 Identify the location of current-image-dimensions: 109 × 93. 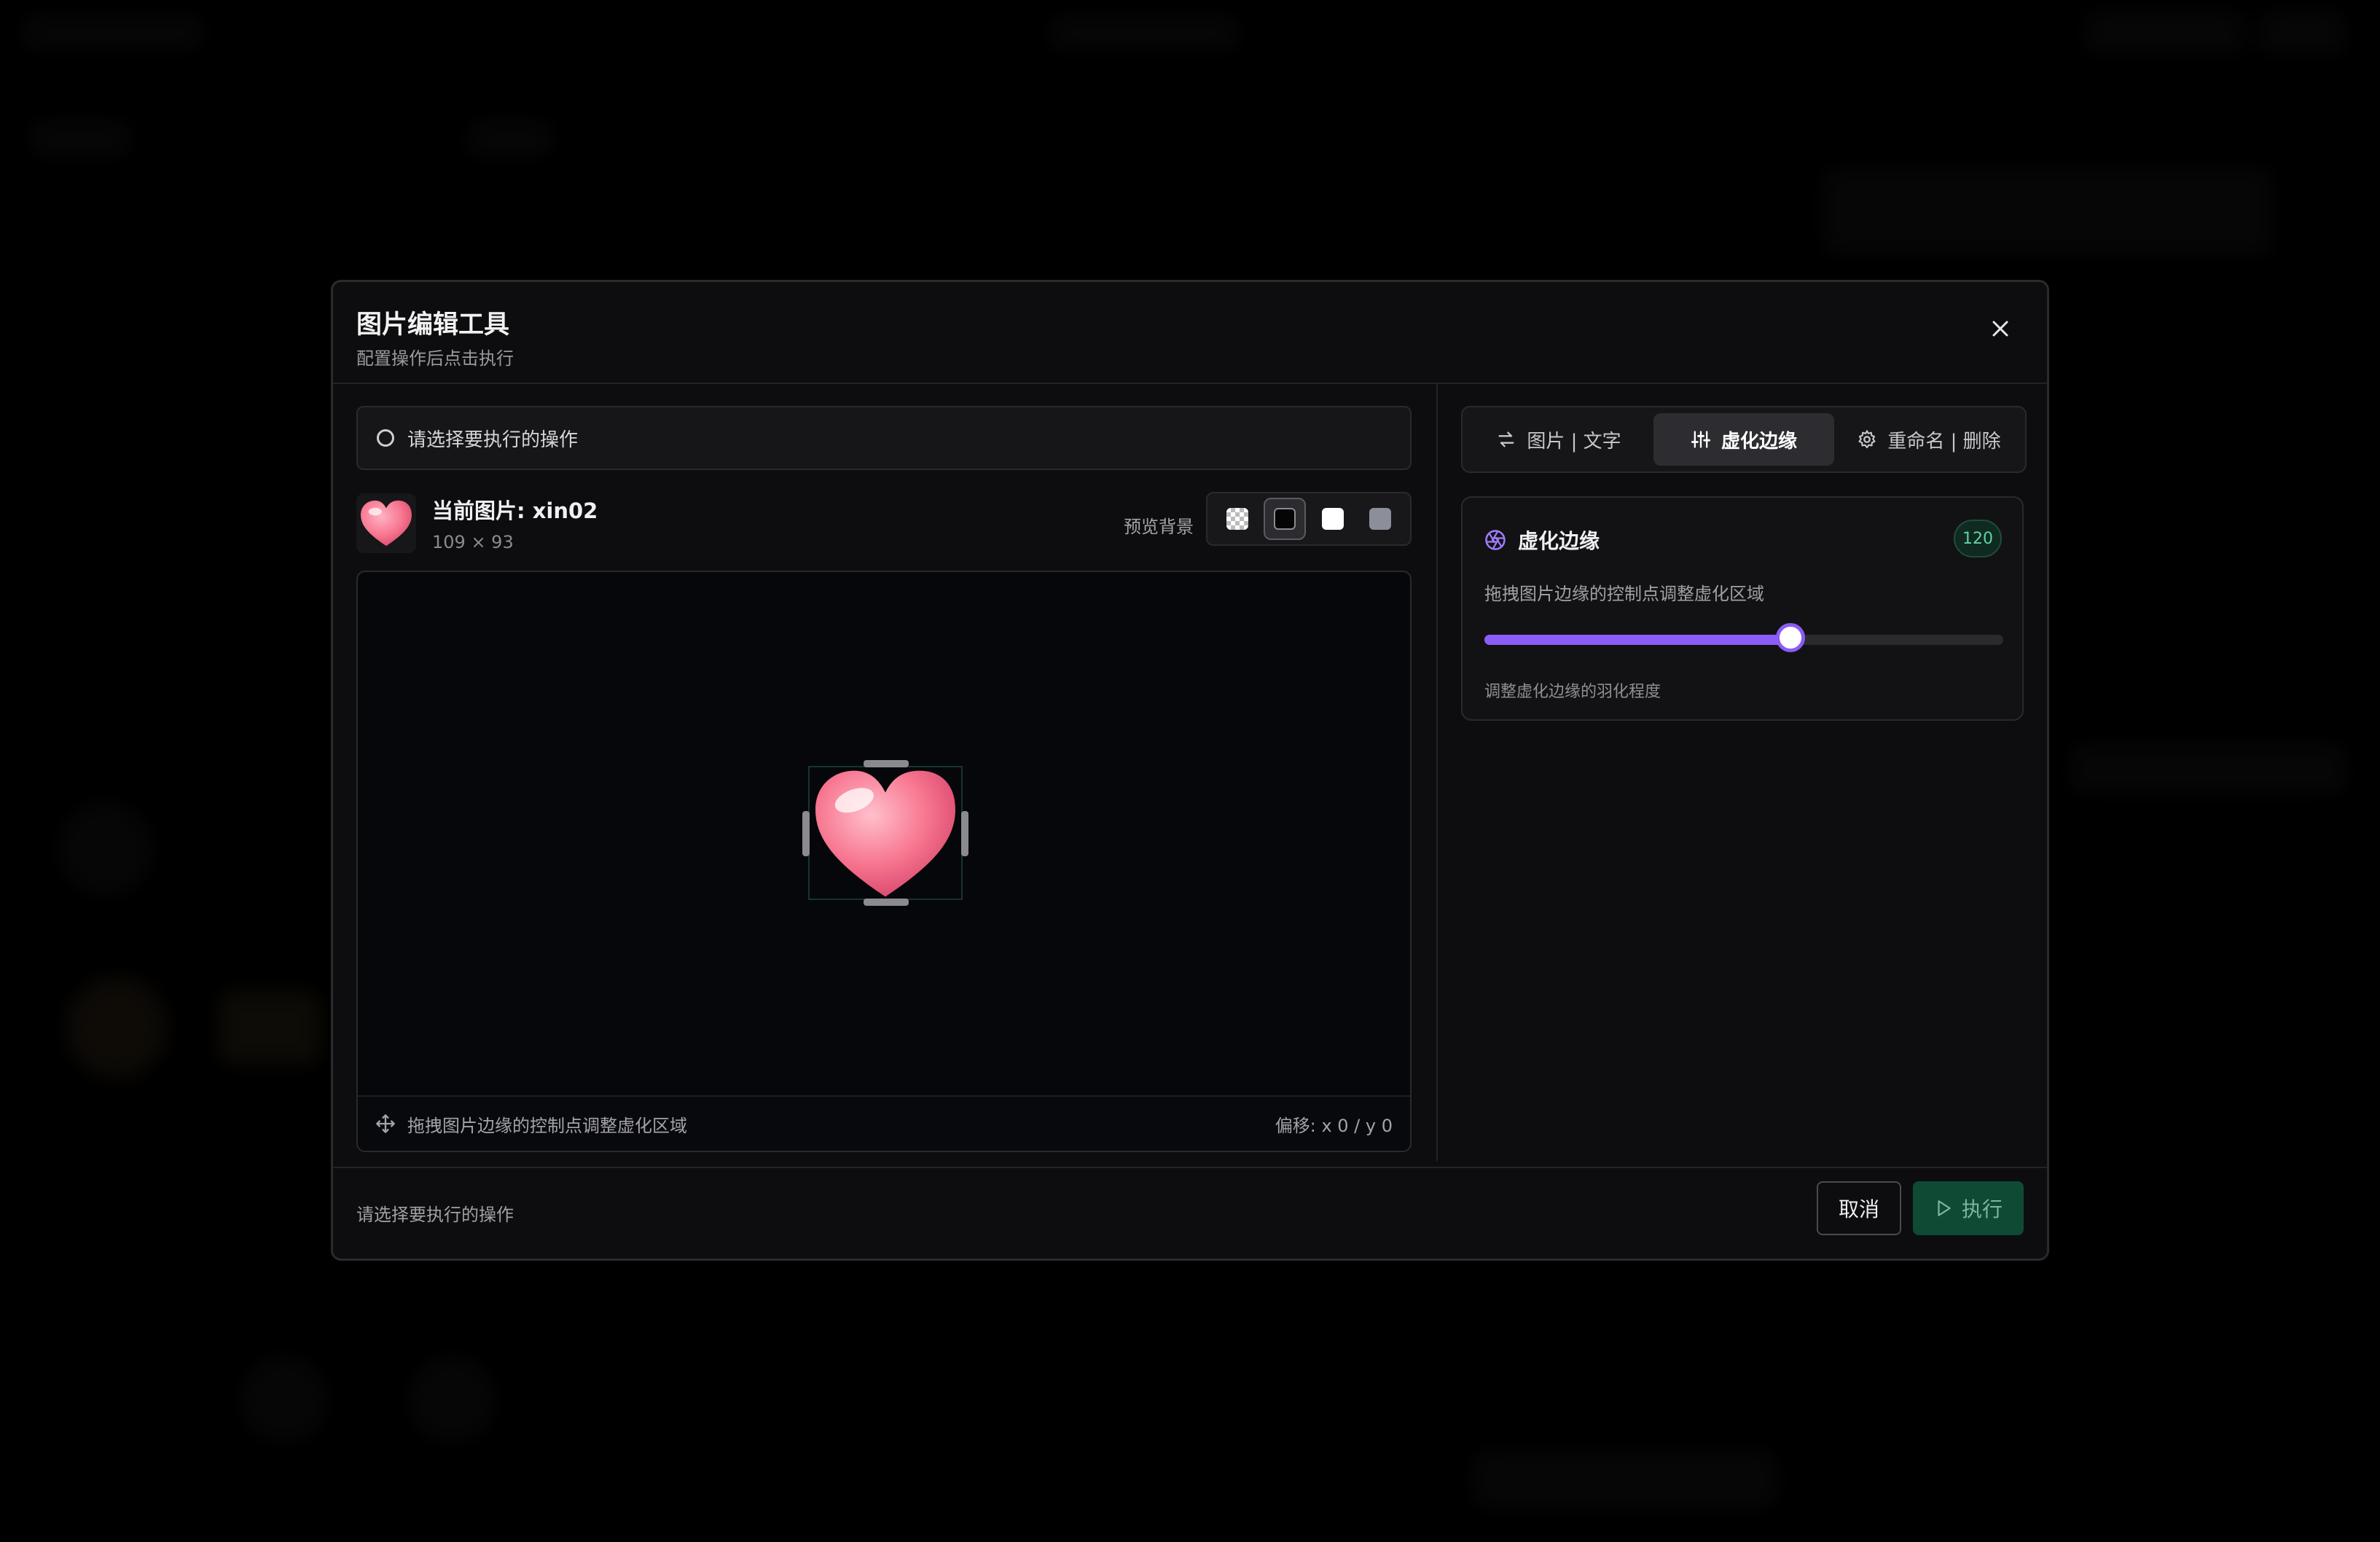
(473, 542).